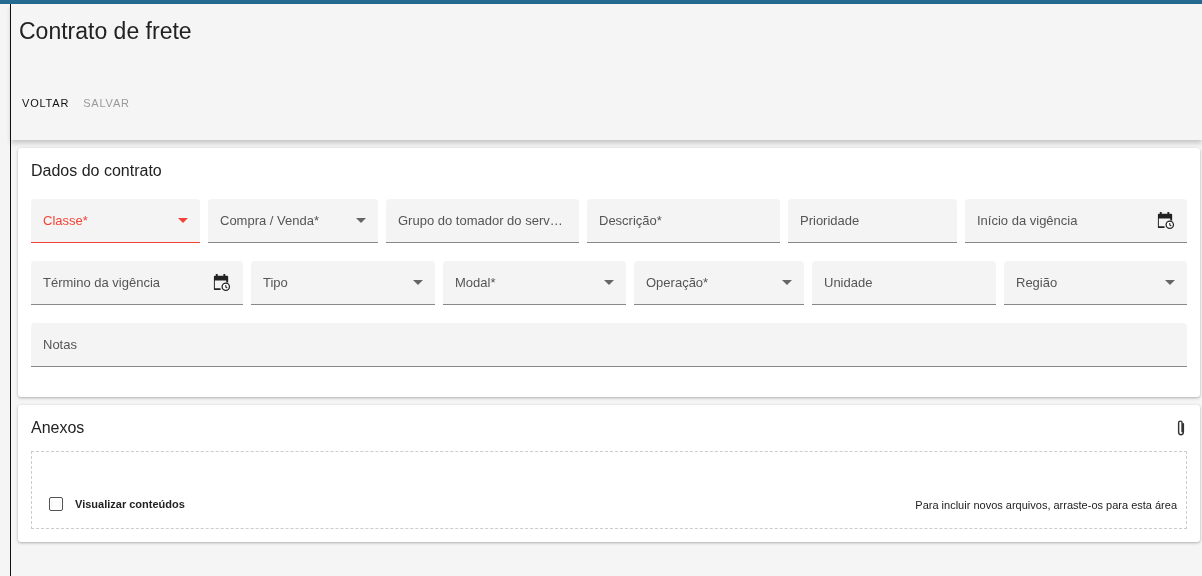 The height and width of the screenshot is (576, 1202). I want to click on form-field: Início da vigência, so click(1076, 221).